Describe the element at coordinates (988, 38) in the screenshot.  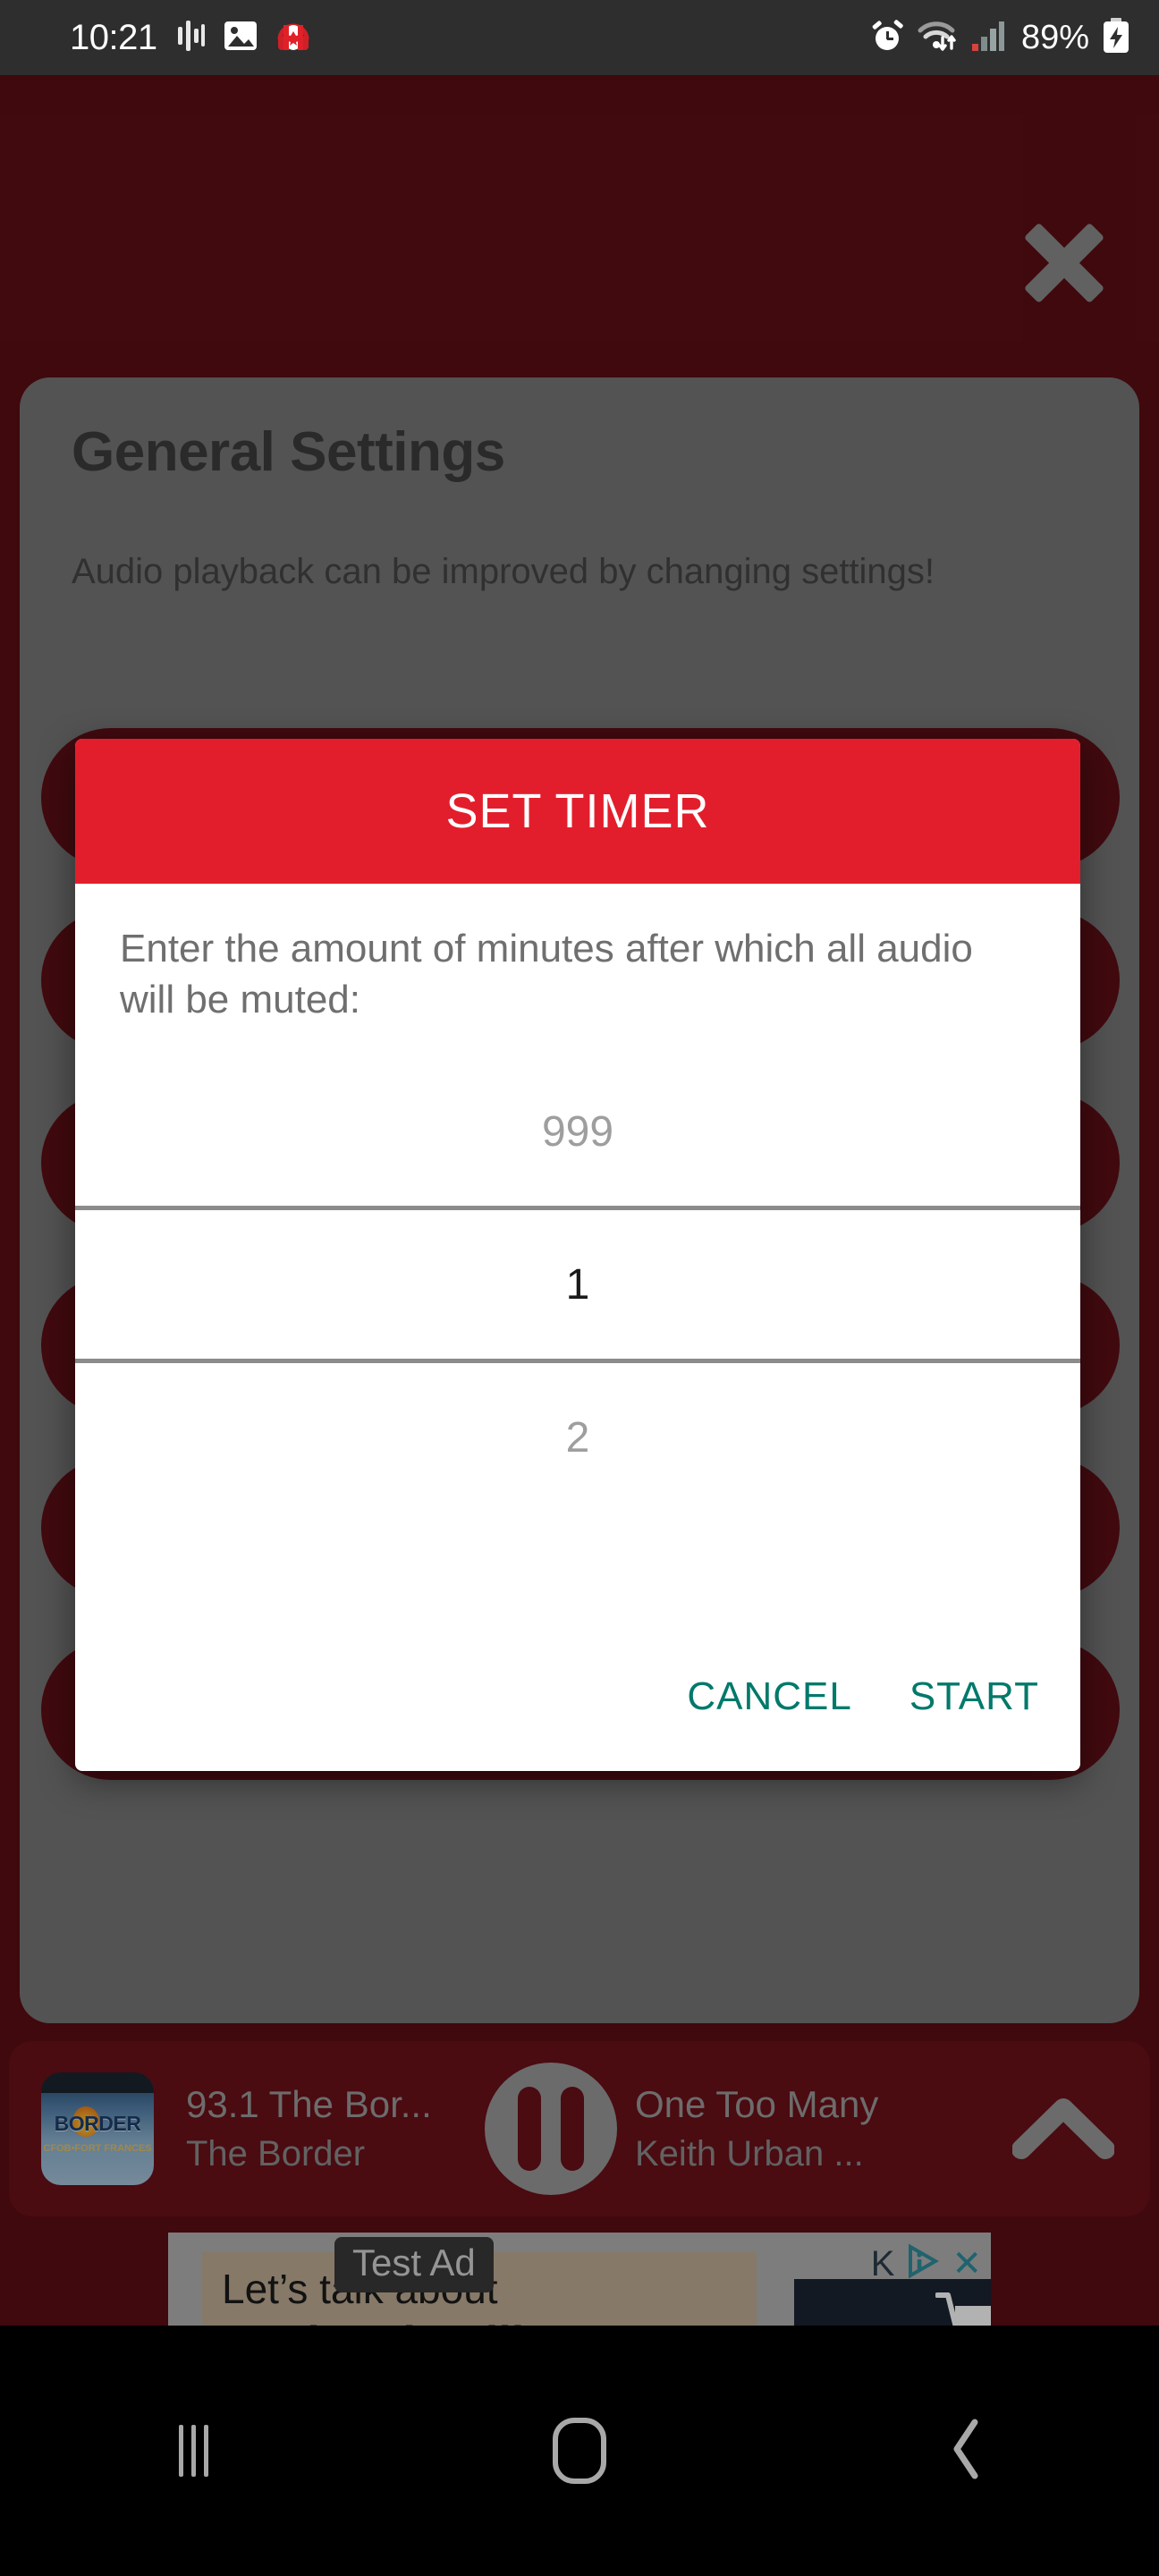
I see `signal-icon` at that location.